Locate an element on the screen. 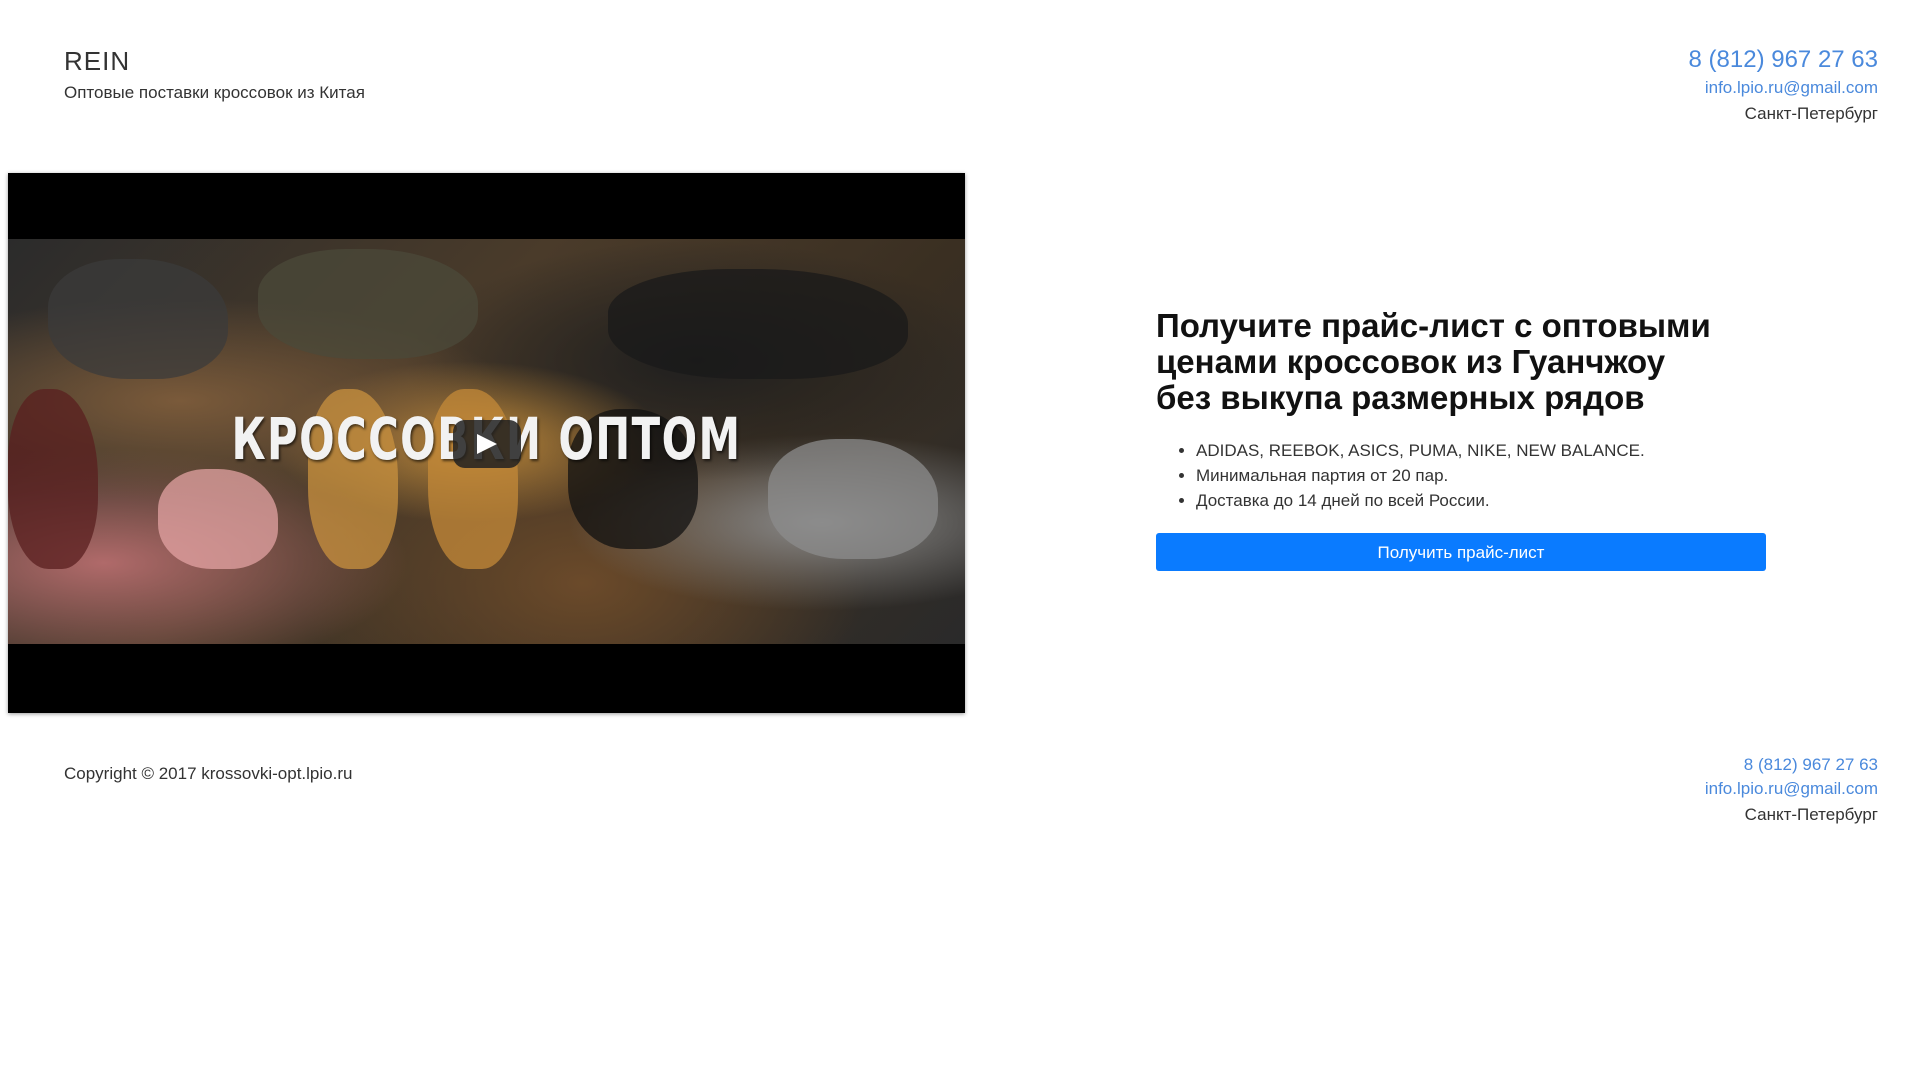 The height and width of the screenshot is (1080, 1920). play-button is located at coordinates (487, 444).